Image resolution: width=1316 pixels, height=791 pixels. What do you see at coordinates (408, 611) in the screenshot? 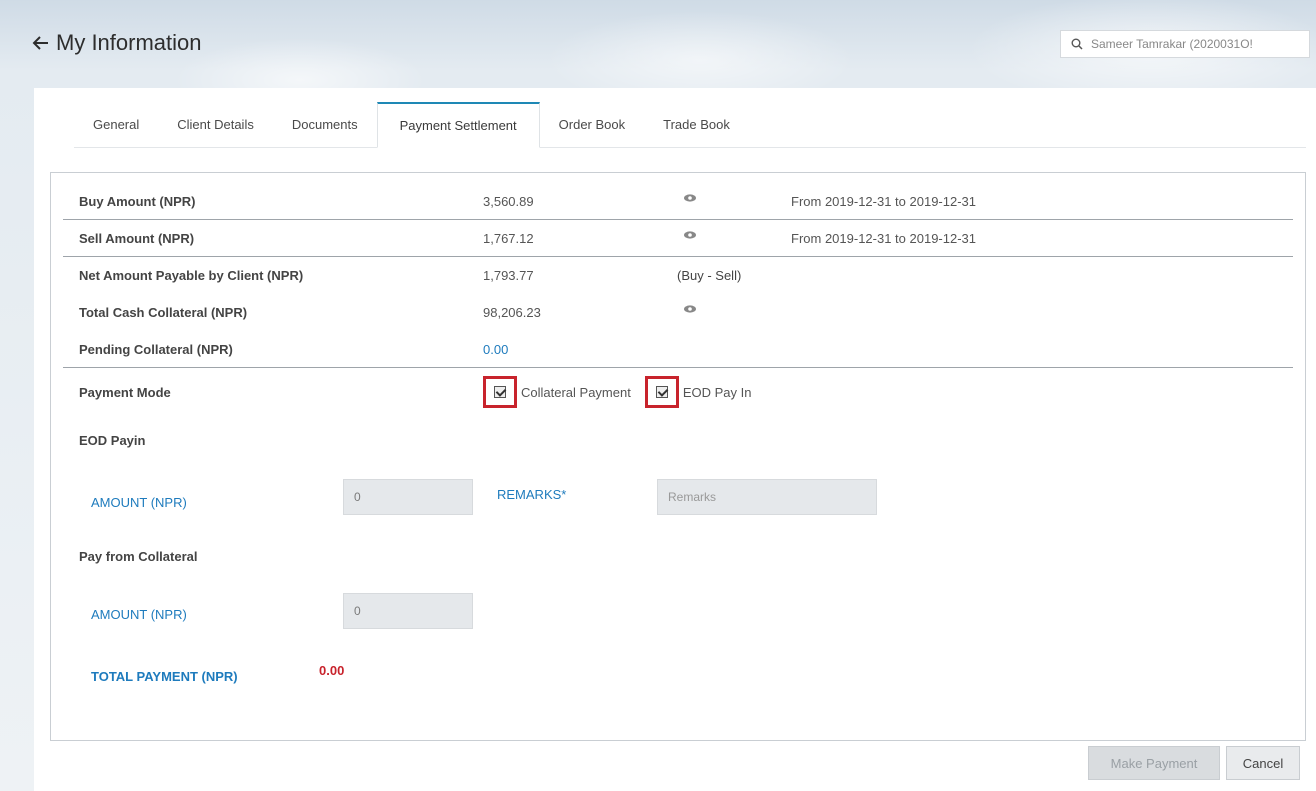
I see `collateral-amount-input` at bounding box center [408, 611].